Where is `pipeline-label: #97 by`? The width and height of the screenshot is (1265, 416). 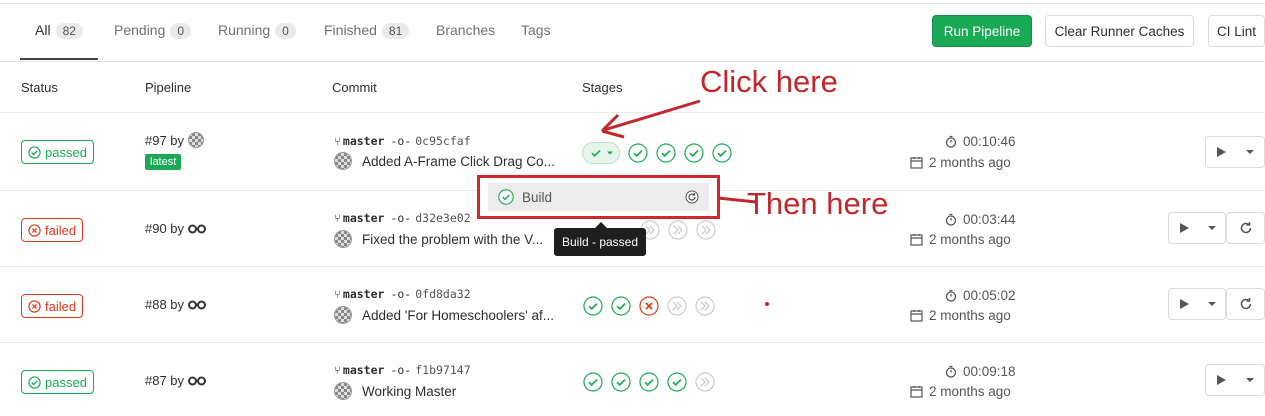
pipeline-label: #97 by is located at coordinates (165, 140).